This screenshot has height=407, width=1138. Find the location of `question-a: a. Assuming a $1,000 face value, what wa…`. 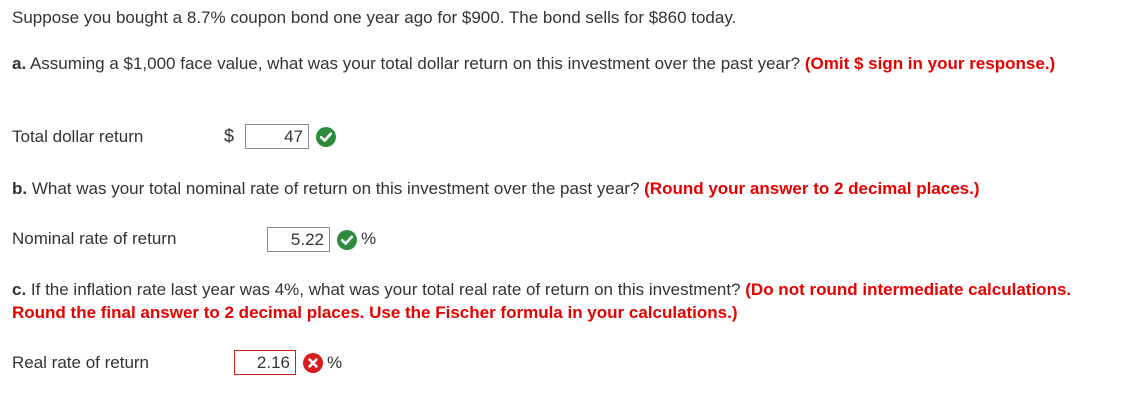

question-a: a. Assuming a $1,000 face value, what wa… is located at coordinates (569, 63).